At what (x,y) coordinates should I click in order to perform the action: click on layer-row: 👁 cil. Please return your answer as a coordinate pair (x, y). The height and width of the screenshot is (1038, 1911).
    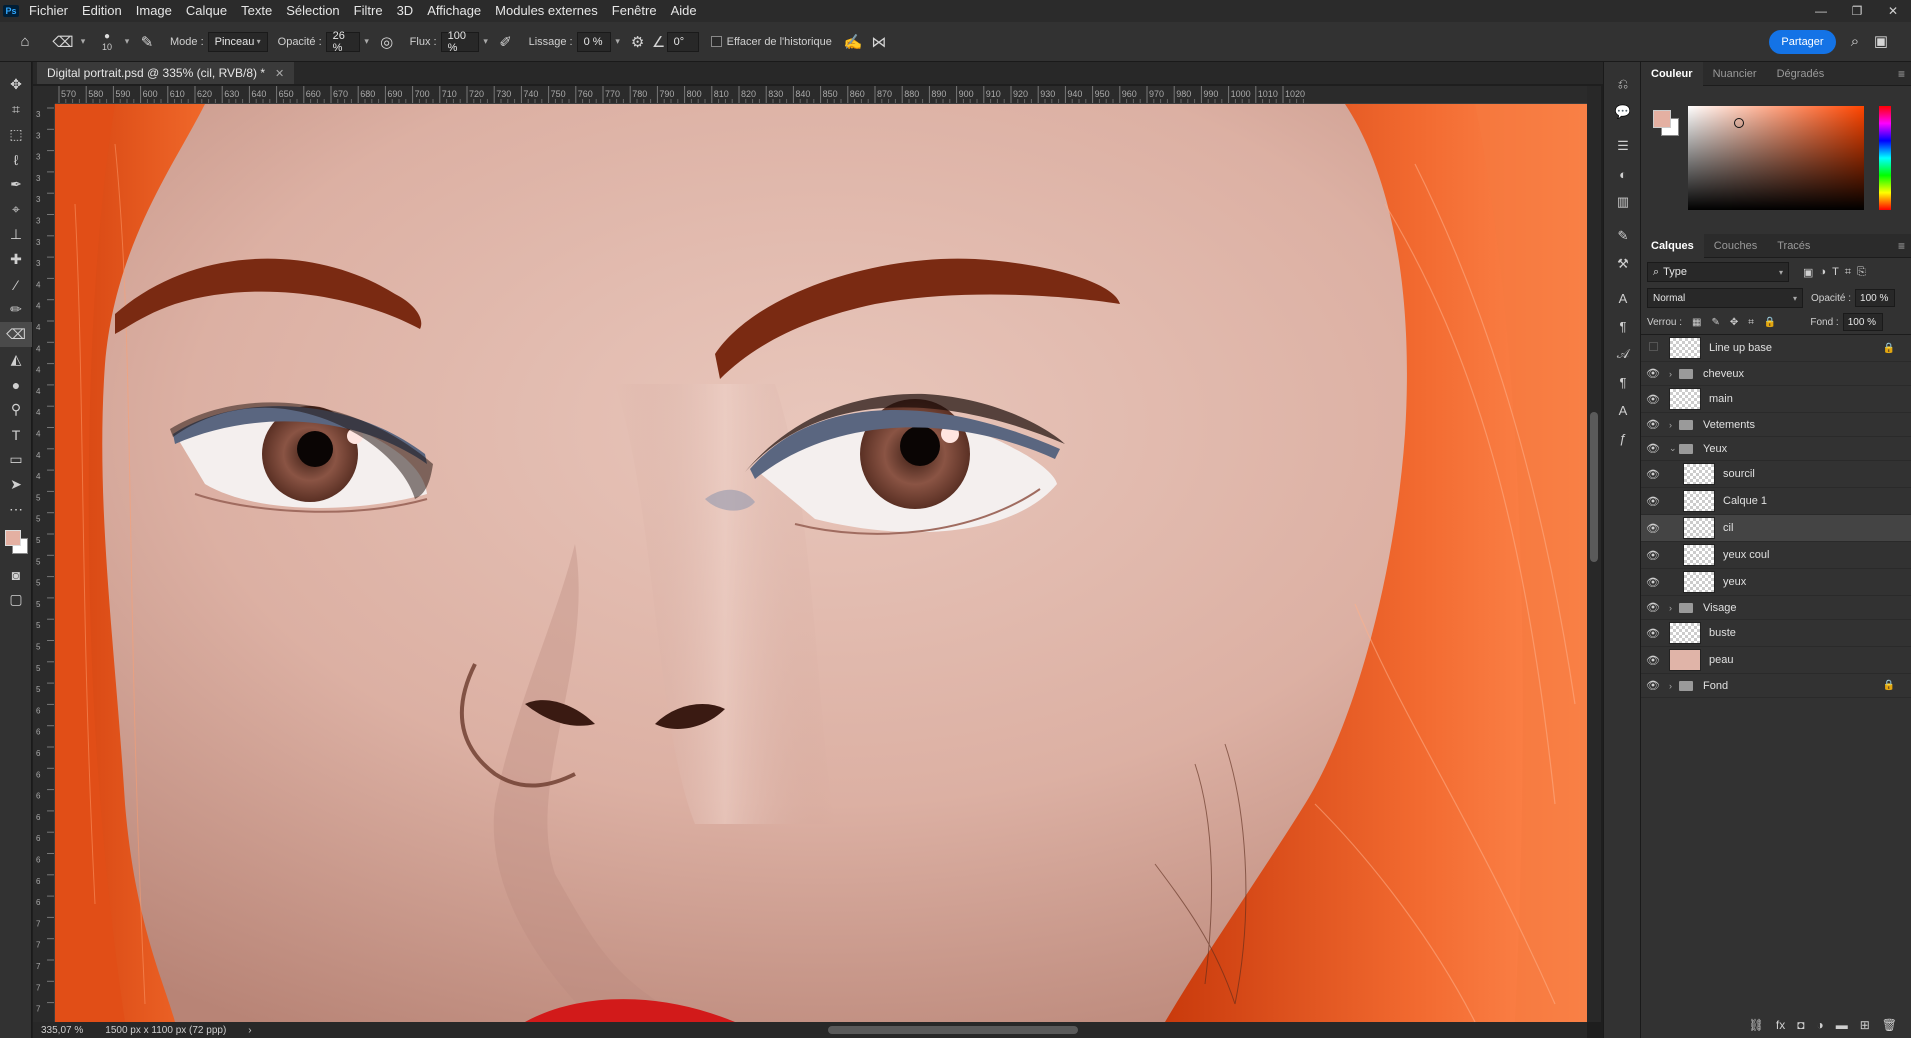
    Looking at the image, I should click on (1776, 528).